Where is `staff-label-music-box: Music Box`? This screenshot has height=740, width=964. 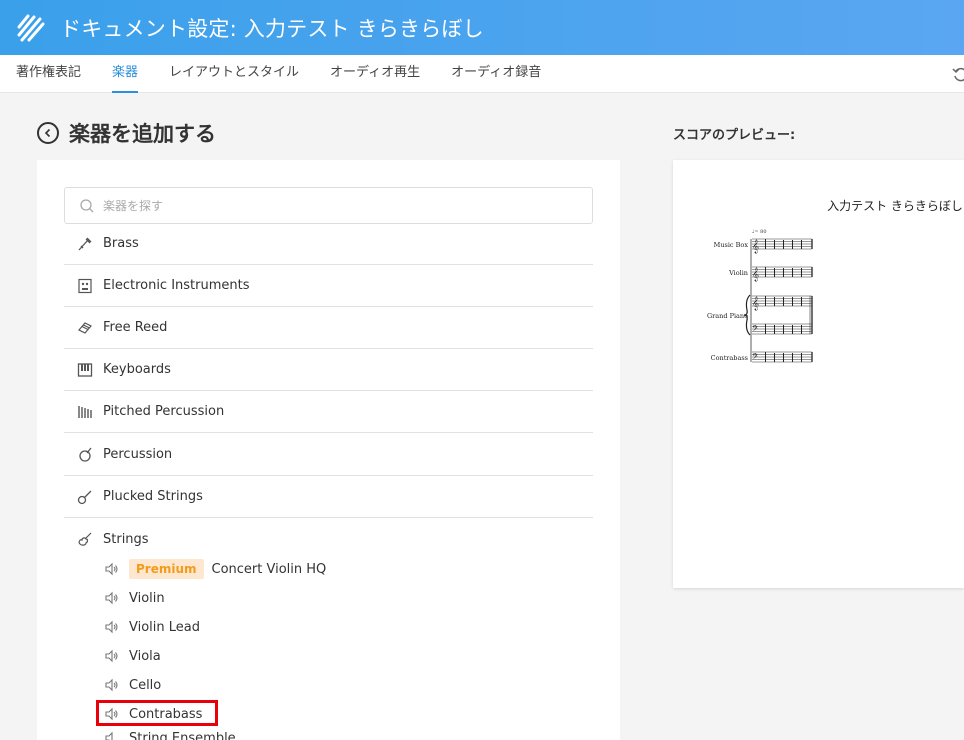
staff-label-music-box: Music Box is located at coordinates (731, 245).